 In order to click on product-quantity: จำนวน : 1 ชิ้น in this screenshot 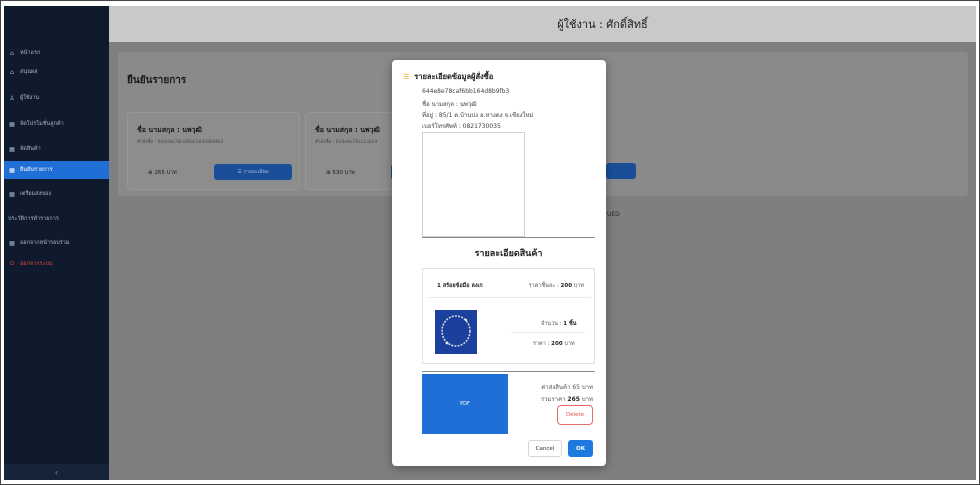, I will do `click(559, 324)`.